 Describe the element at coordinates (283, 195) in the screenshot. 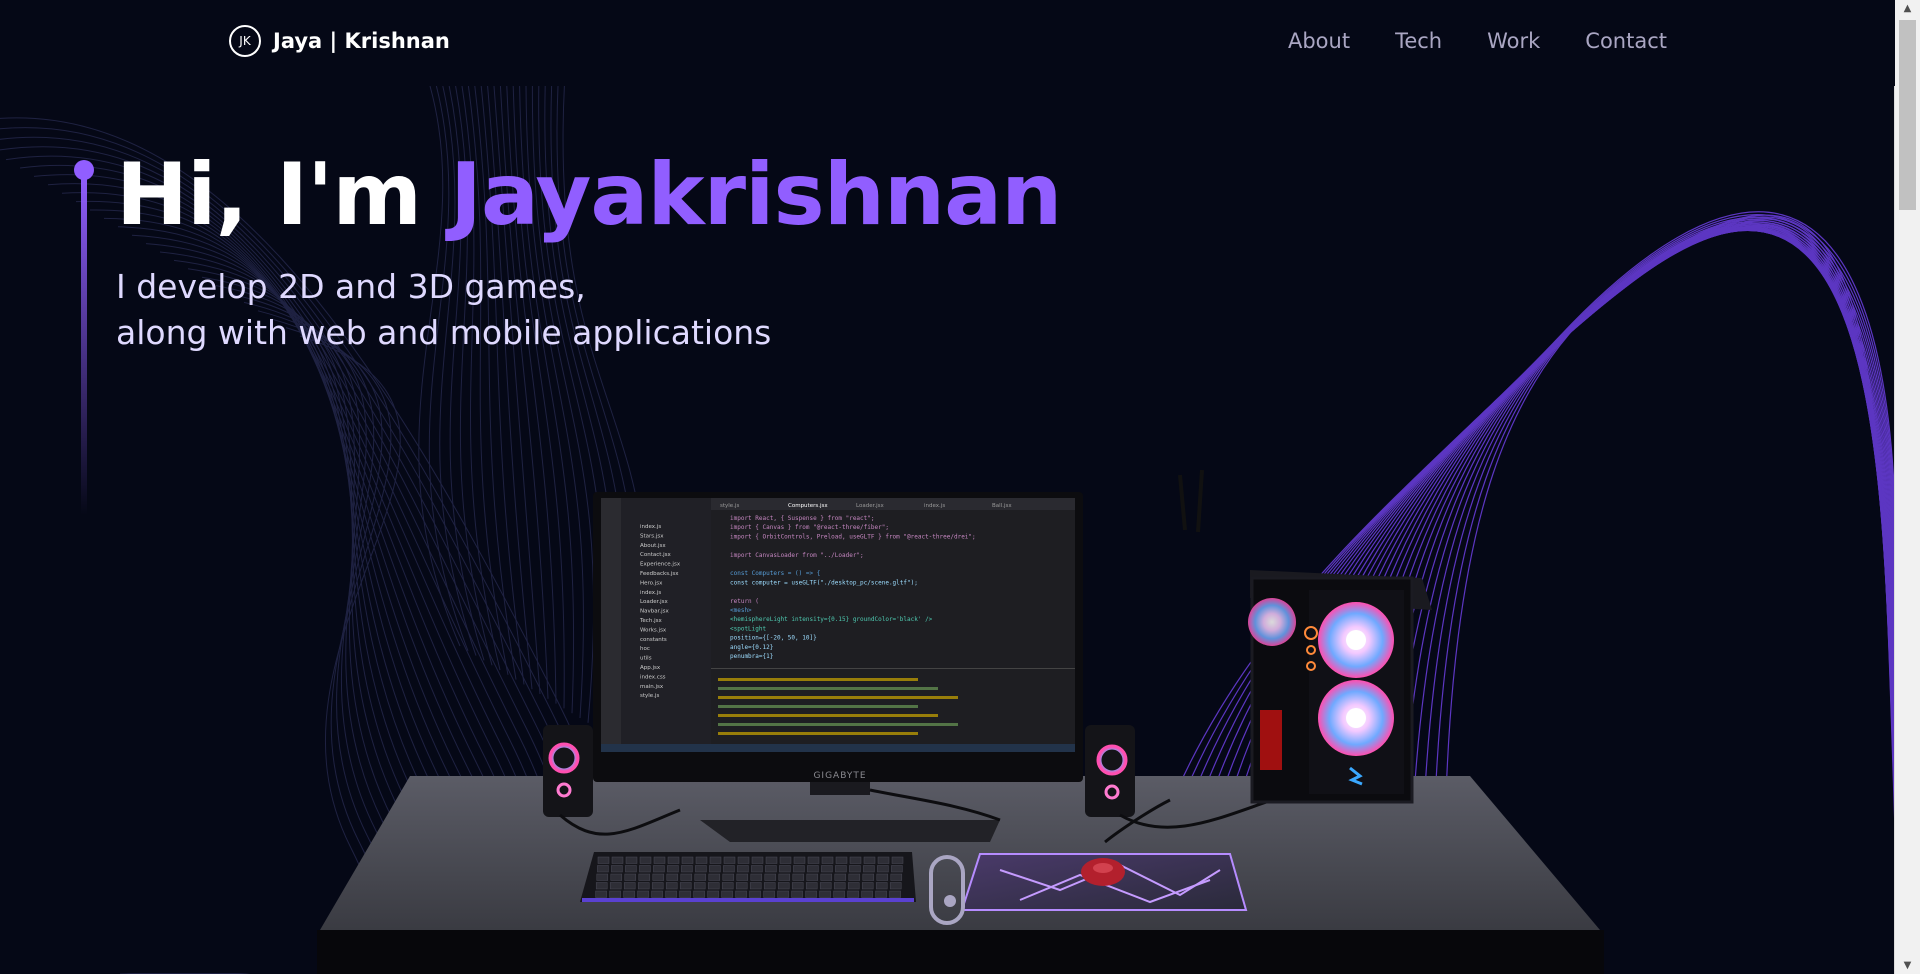

I see `hero-greeting: Hi, I'm` at that location.